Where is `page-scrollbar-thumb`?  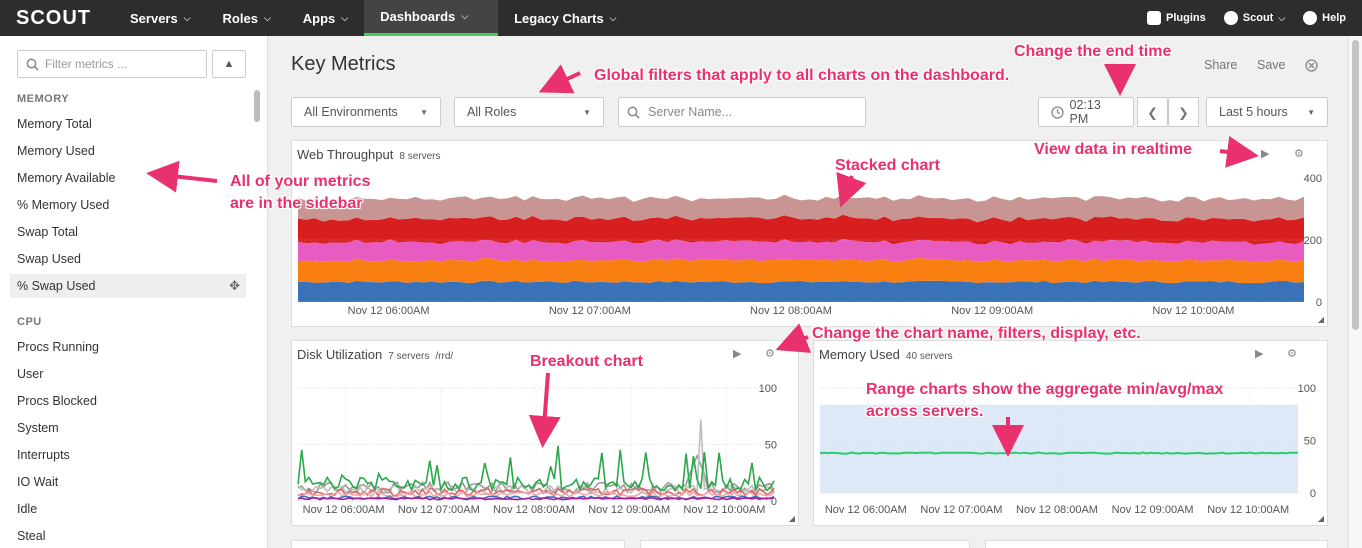 page-scrollbar-thumb is located at coordinates (1355, 185).